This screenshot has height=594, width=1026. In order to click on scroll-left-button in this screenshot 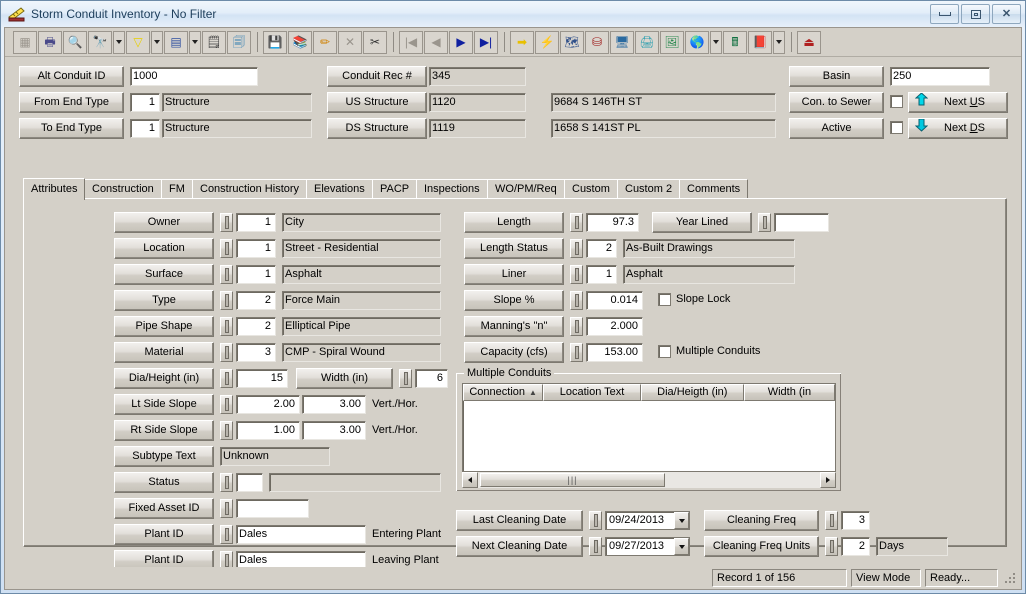, I will do `click(470, 480)`.